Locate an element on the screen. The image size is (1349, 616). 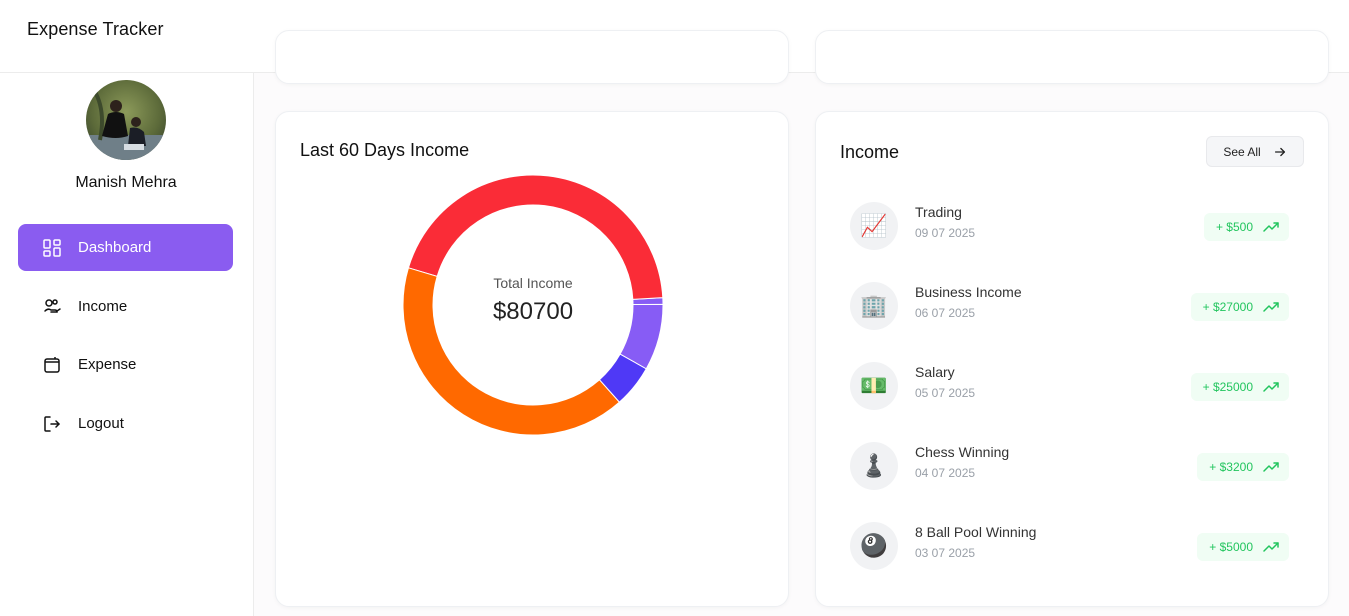
logout-icon is located at coordinates (52, 424).